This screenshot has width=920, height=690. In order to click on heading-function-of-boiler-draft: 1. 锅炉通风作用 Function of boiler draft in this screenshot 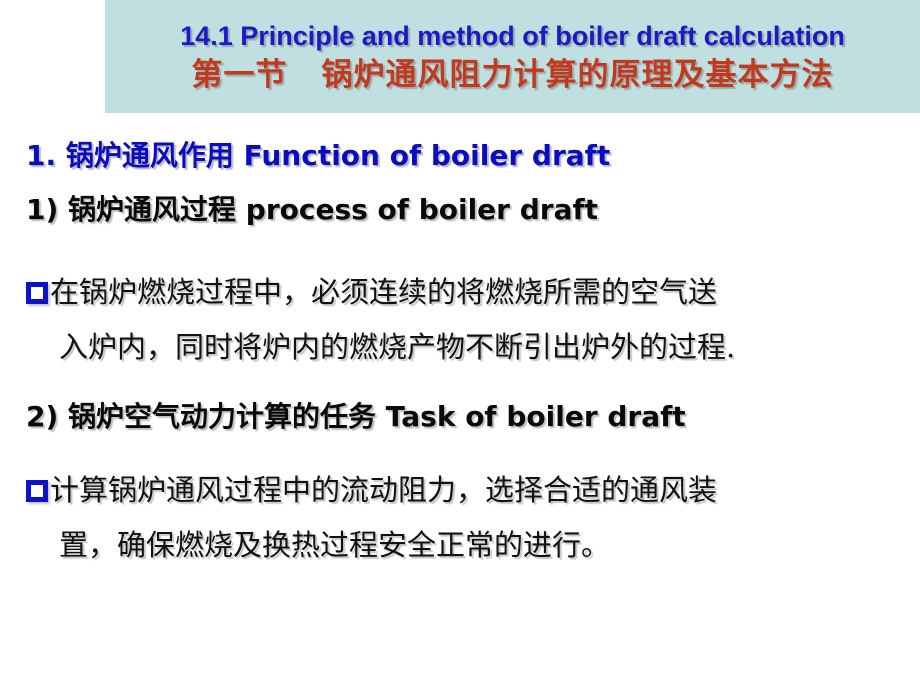, I will do `click(318, 155)`.